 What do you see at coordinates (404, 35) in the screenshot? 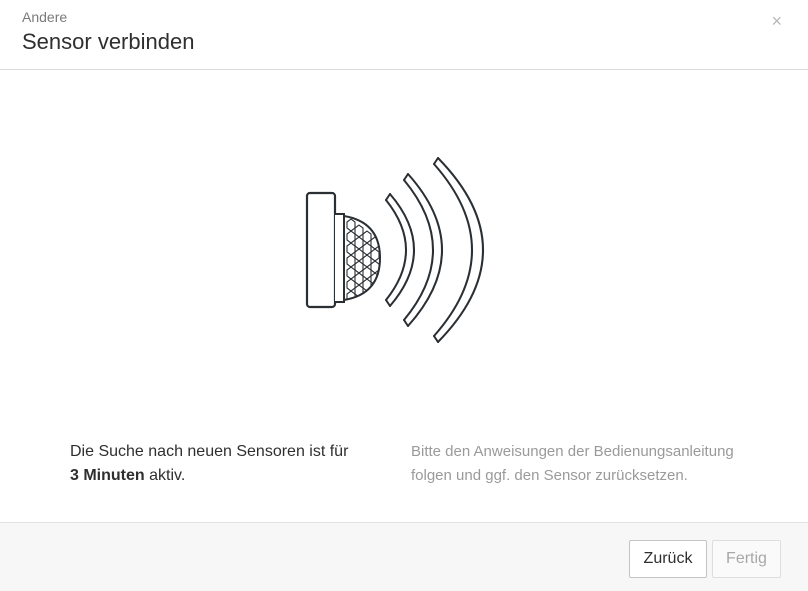
I see `dialog-header: Andere Sensor verbinden ×` at bounding box center [404, 35].